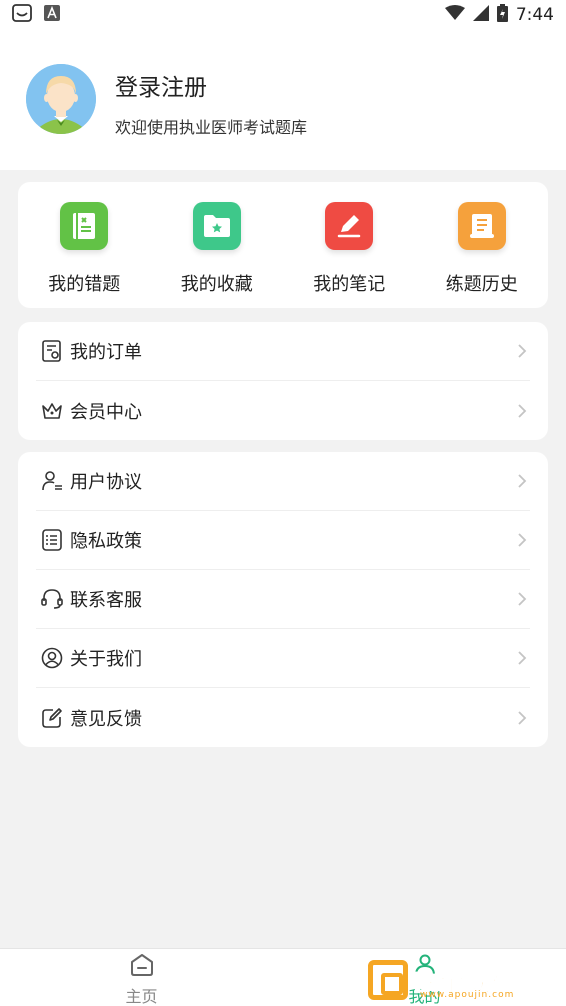 The height and width of the screenshot is (1006, 566). I want to click on quick-item-notes: 我的笔记, so click(349, 245).